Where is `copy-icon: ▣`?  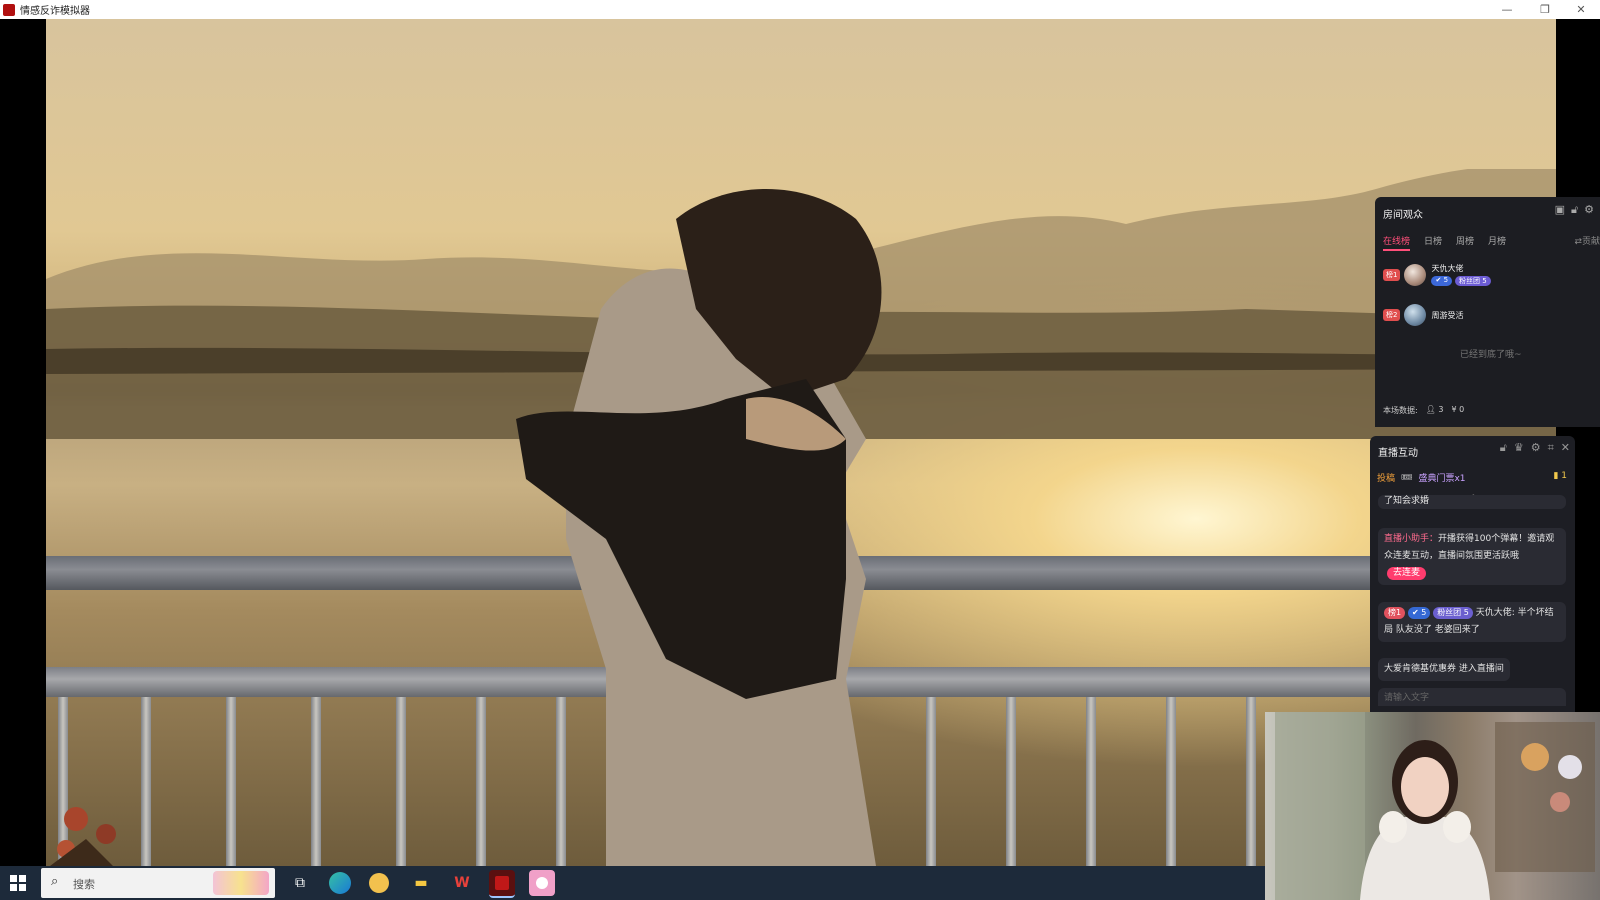
copy-icon: ▣ is located at coordinates (1560, 210).